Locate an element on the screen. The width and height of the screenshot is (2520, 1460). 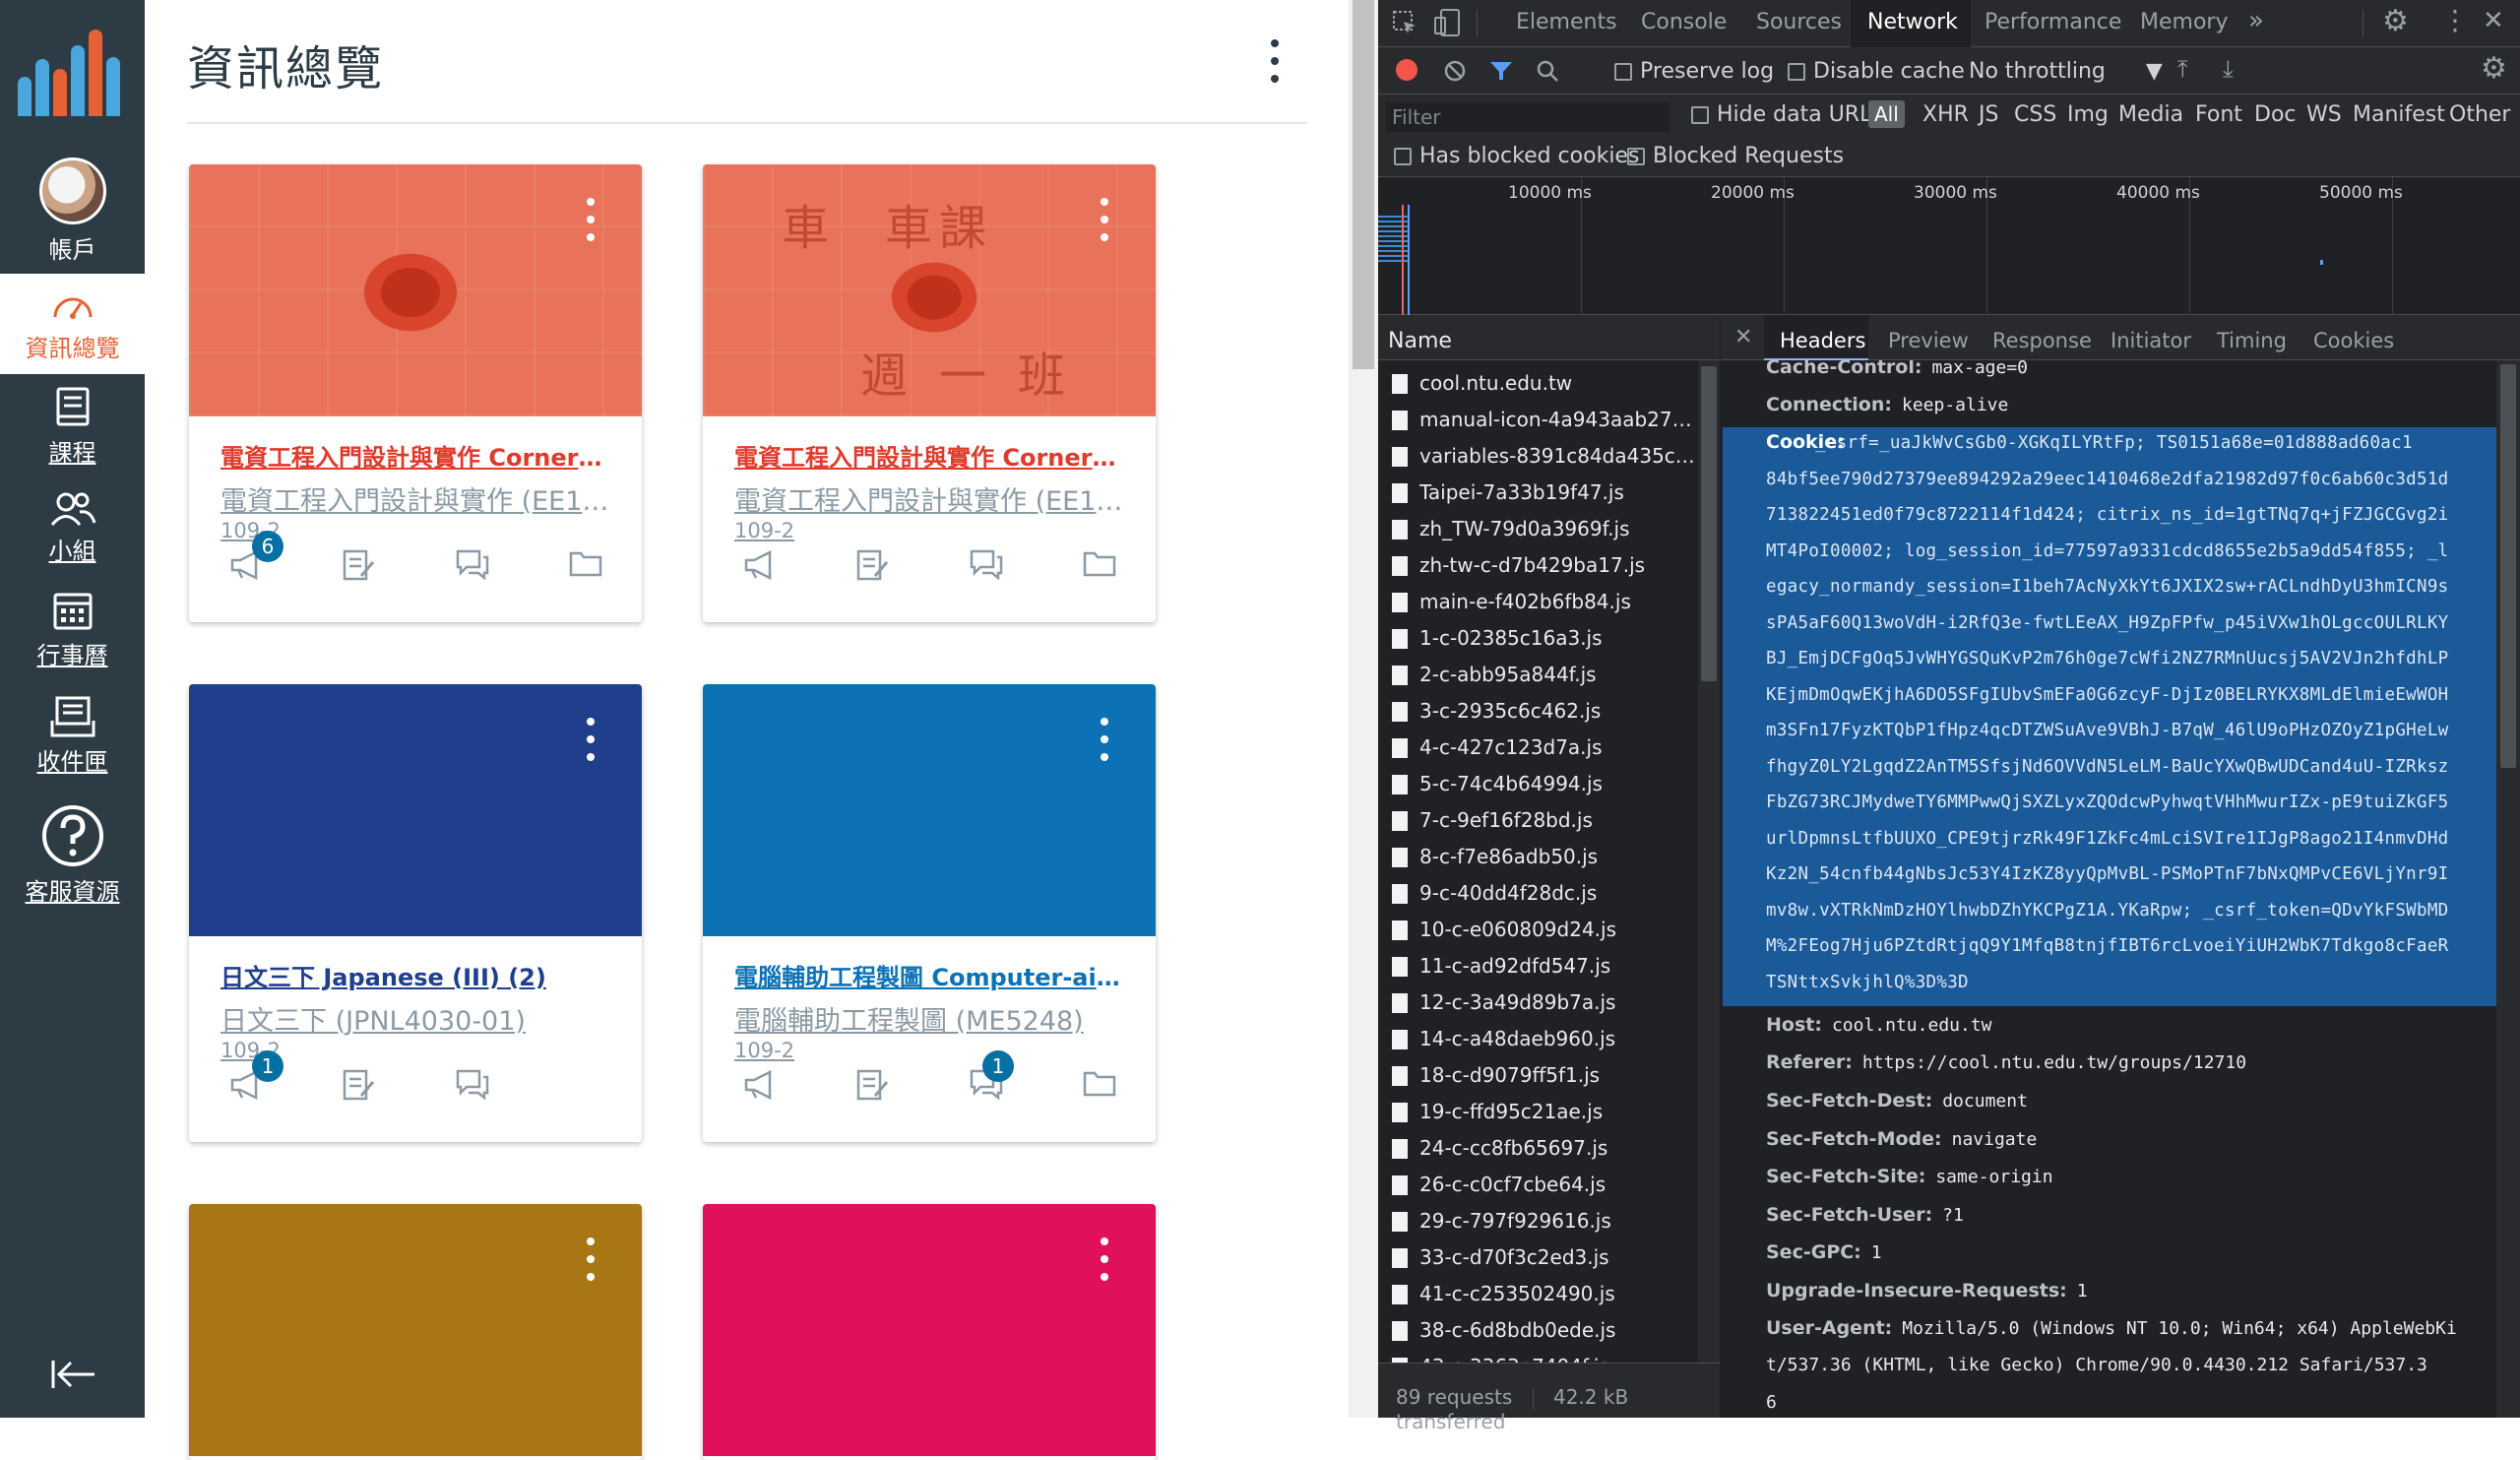
network-settings-icon: ⚙ is located at coordinates (2494, 68).